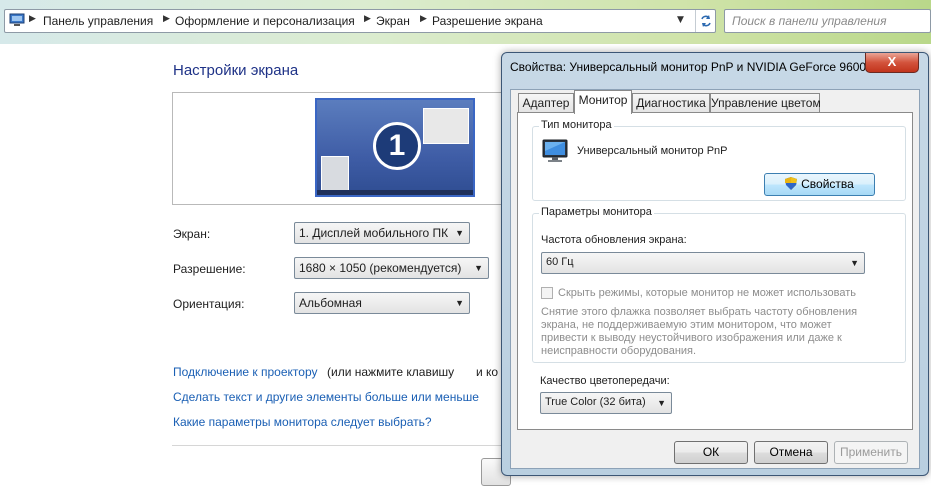 The image size is (931, 486). I want to click on tab-monitor: Монитор, so click(603, 102).